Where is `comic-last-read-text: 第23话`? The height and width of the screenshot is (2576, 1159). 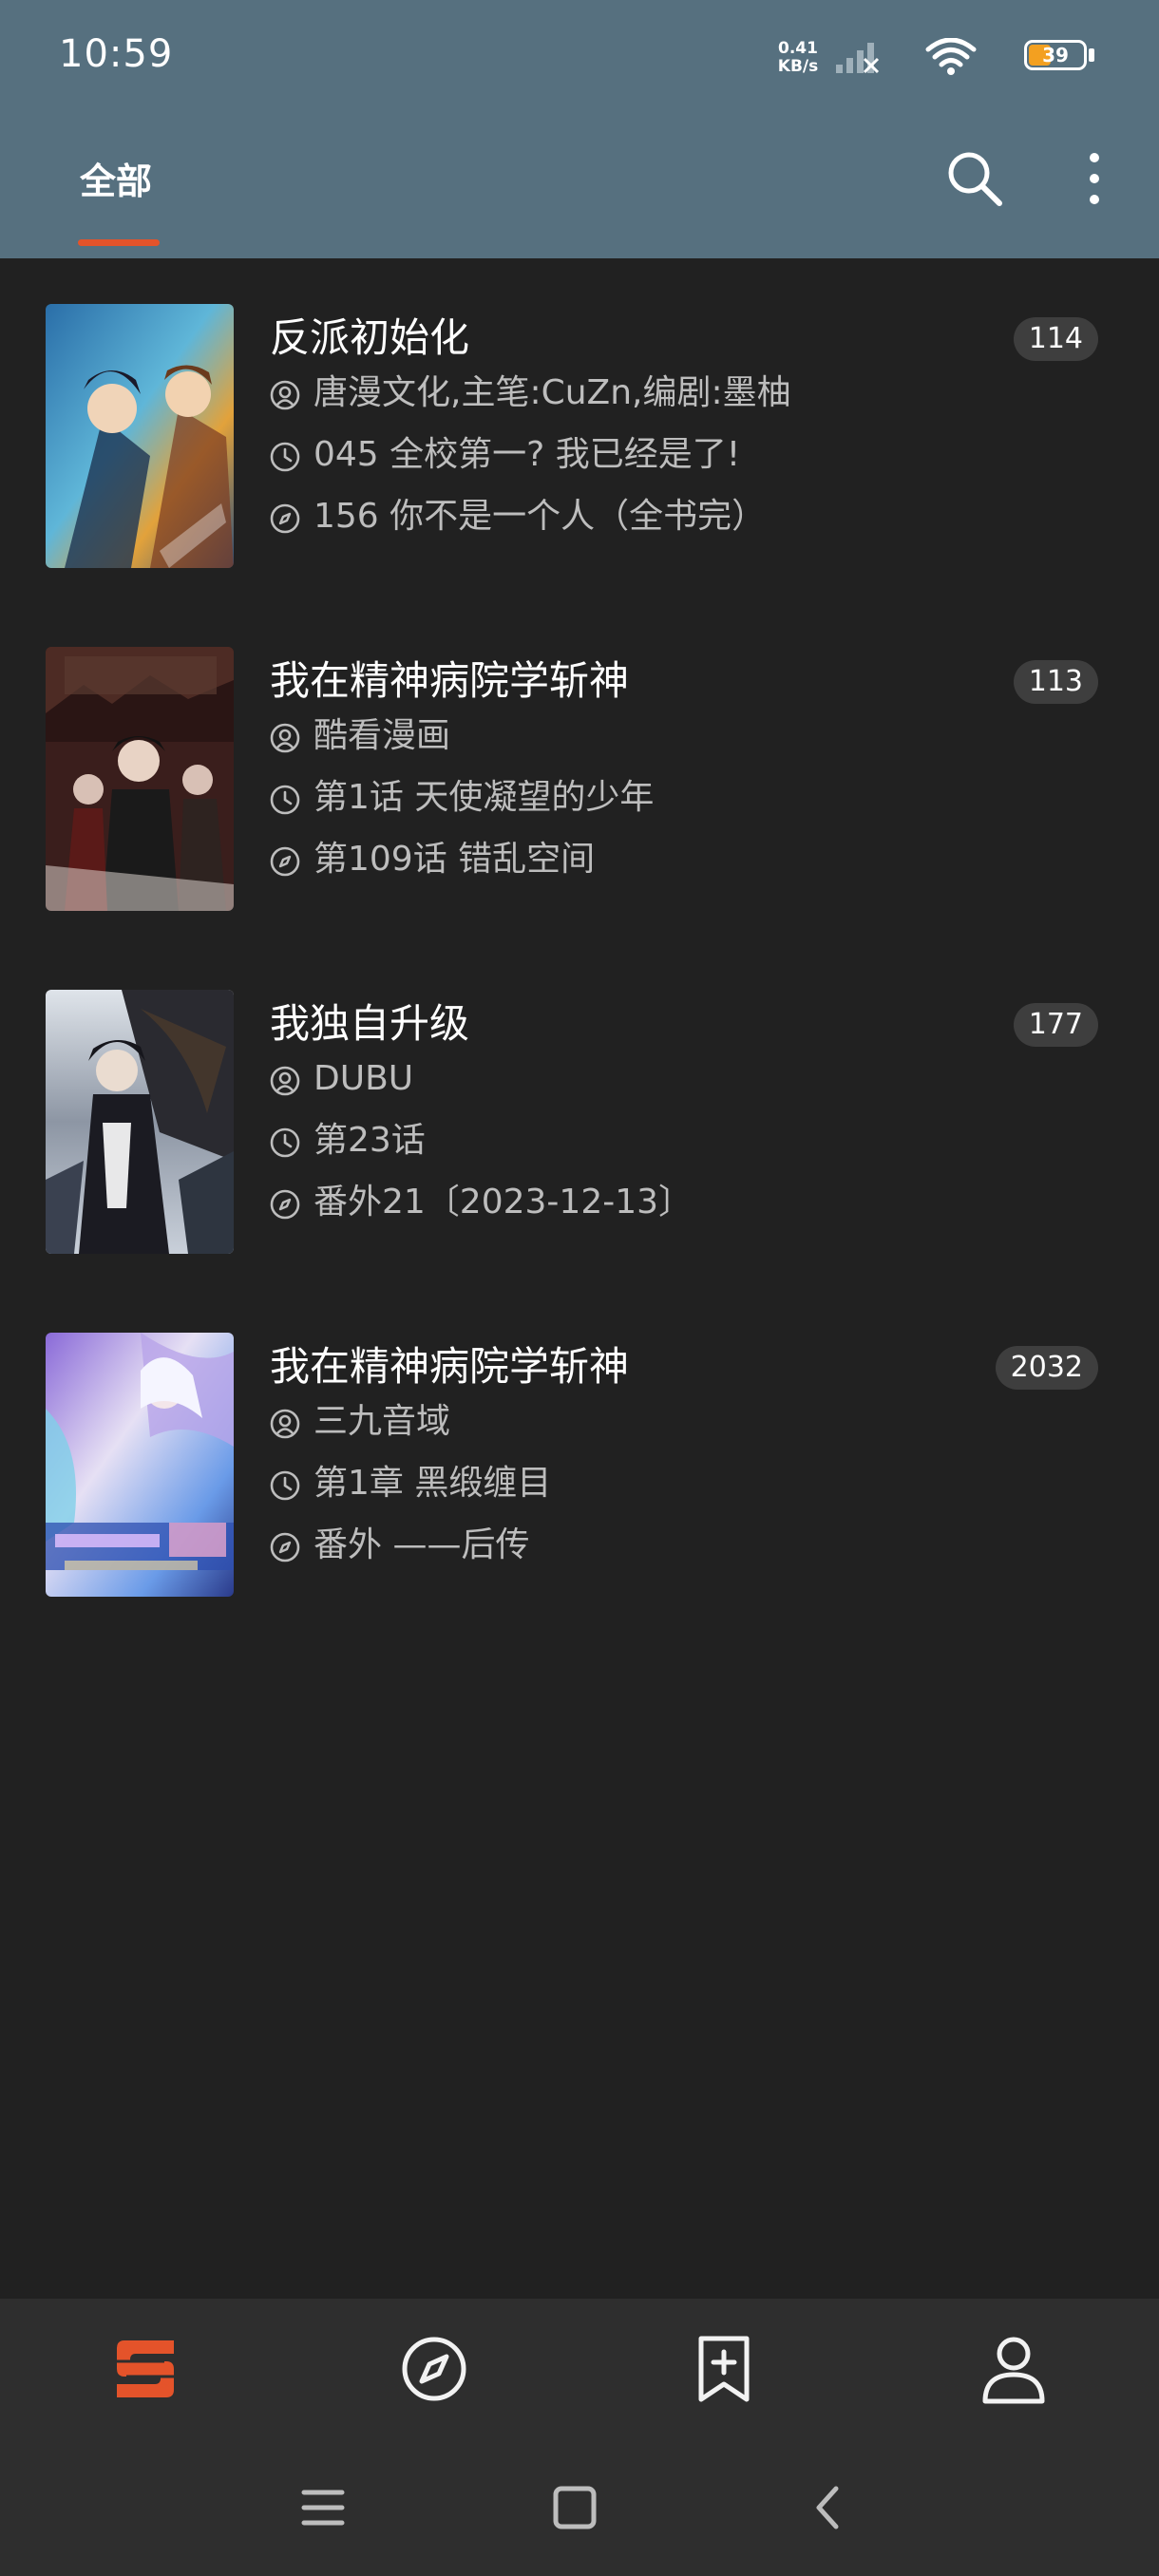
comic-last-read-text: 第23话 is located at coordinates (370, 1140).